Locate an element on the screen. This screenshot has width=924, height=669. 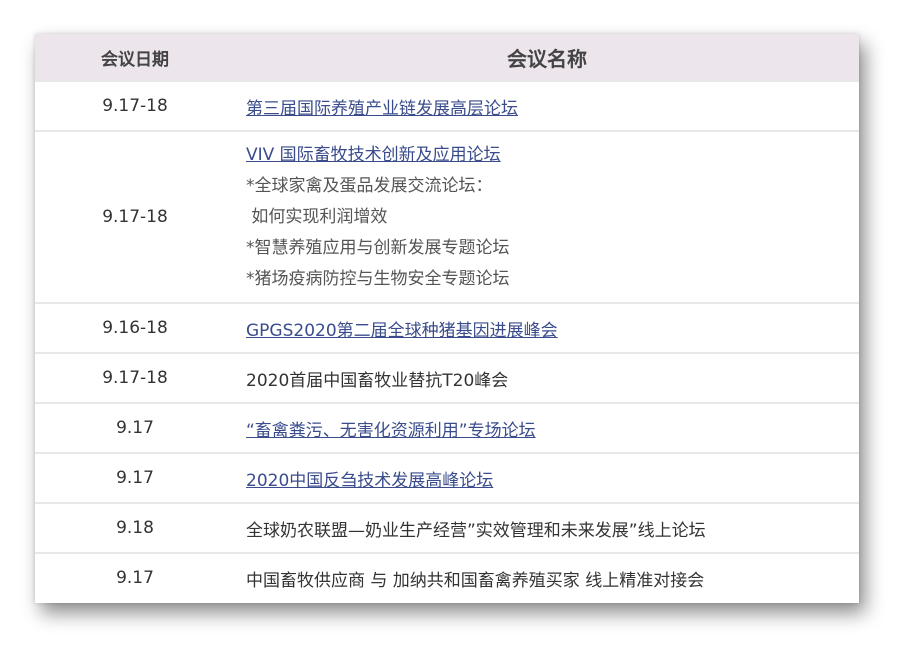
table-row: 9.17 2020中国反刍技术发展高峰论坛 is located at coordinates (447, 478).